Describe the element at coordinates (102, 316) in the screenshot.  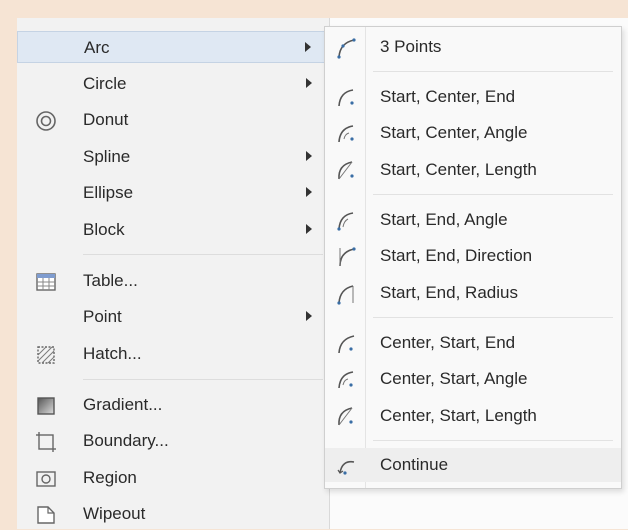
I see `menu-item-label: Point` at that location.